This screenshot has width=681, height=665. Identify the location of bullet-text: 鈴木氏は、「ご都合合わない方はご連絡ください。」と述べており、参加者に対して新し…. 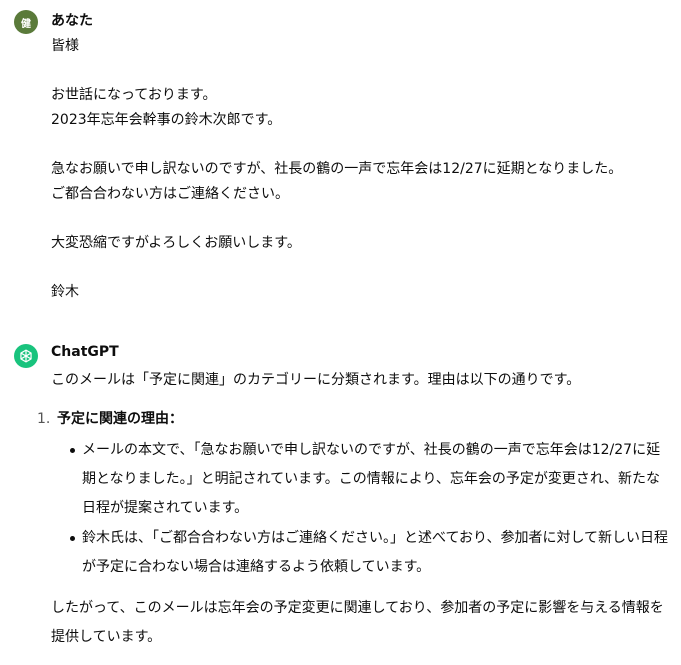
(375, 552).